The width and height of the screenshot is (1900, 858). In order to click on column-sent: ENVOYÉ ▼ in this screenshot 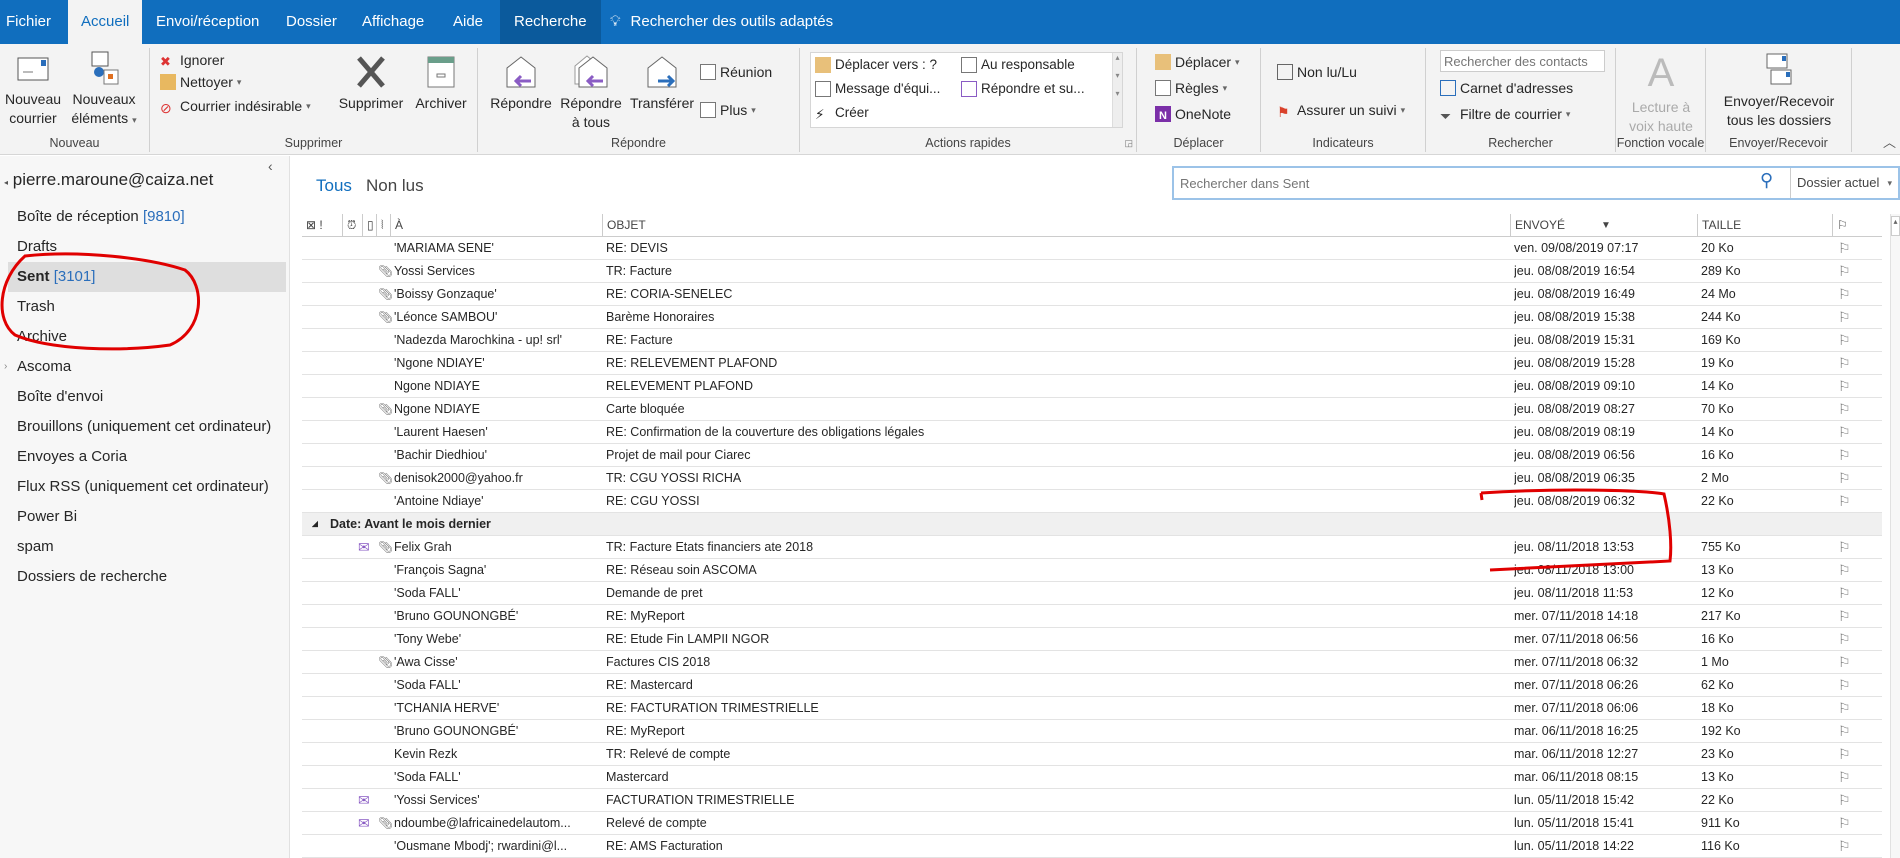, I will do `click(1603, 225)`.